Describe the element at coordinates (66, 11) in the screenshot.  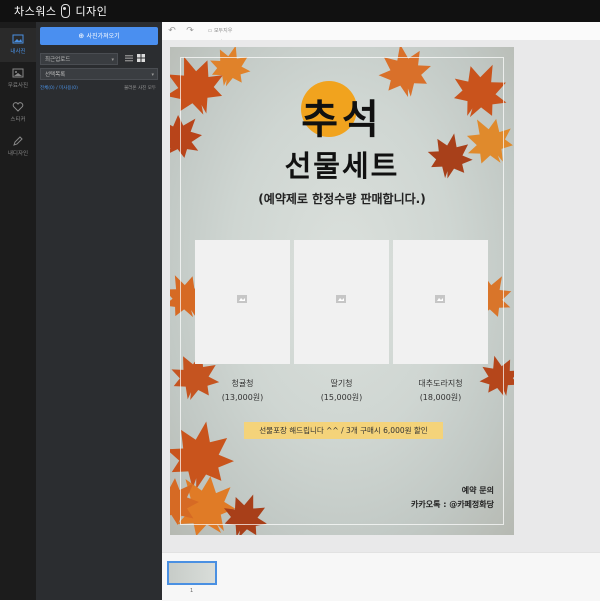
I see `brand-toggle-icon` at that location.